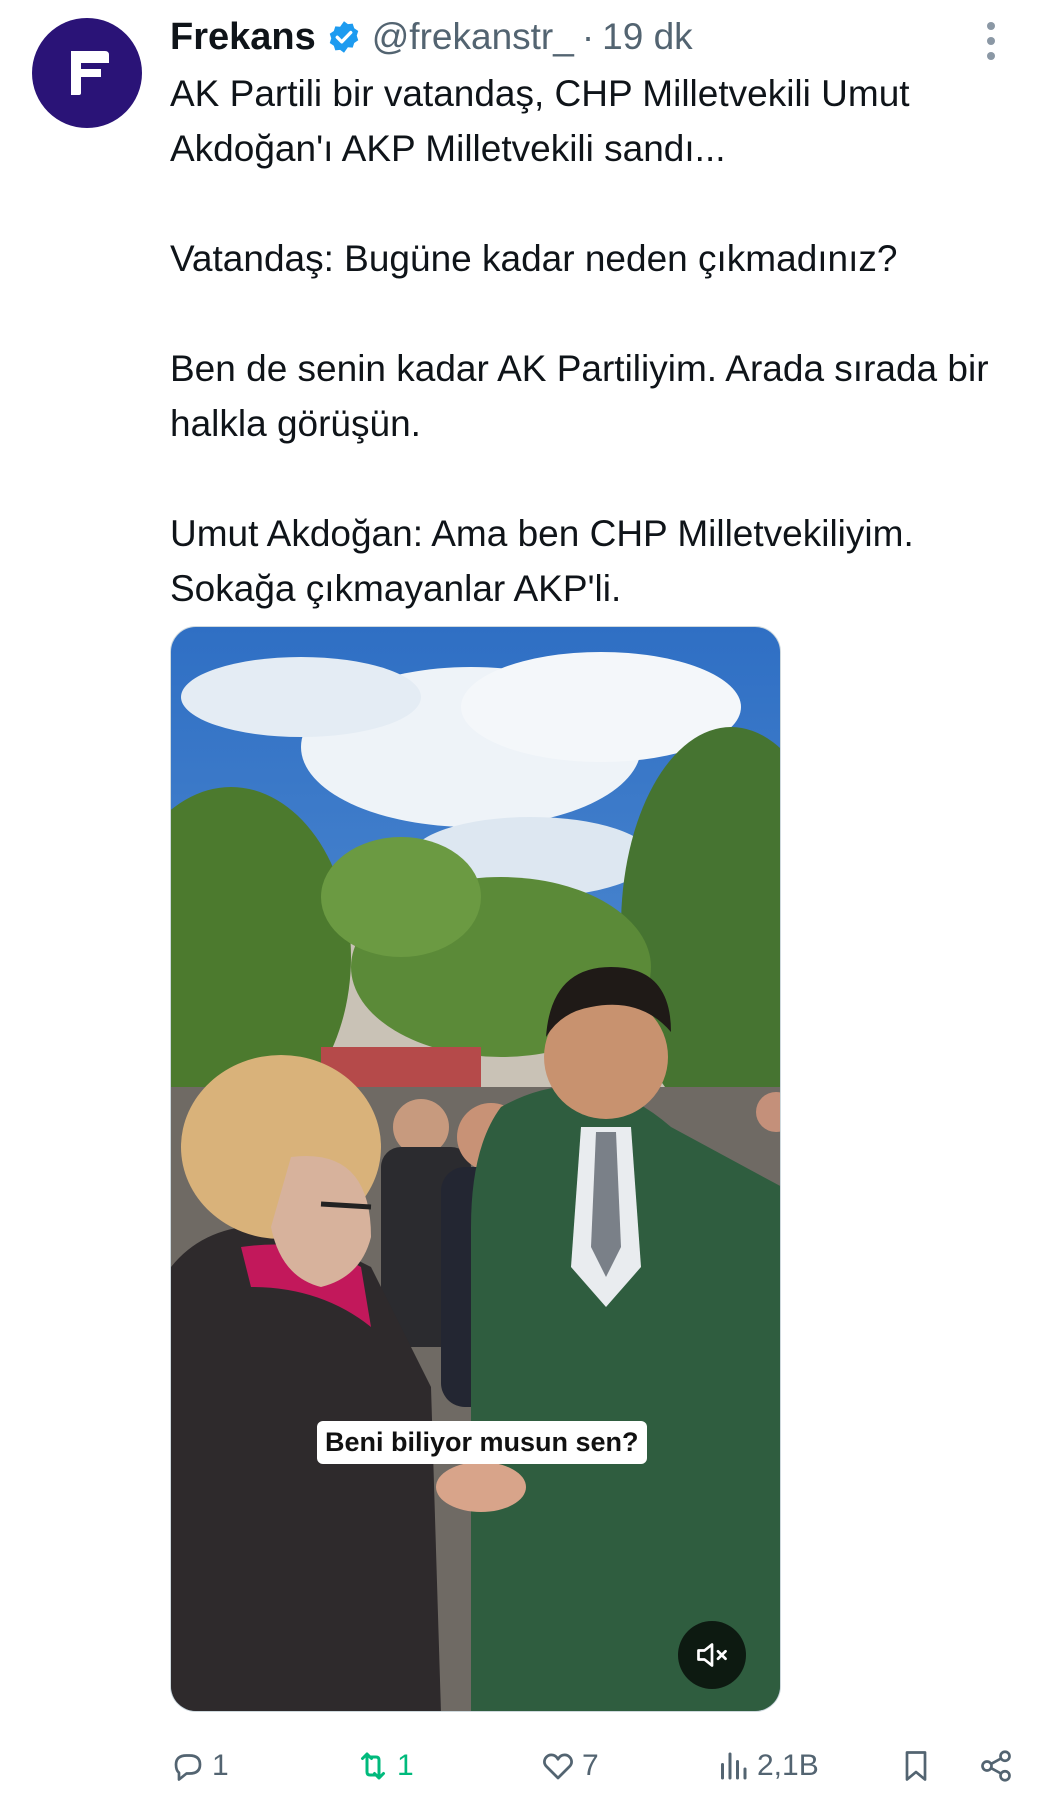 The width and height of the screenshot is (1054, 1819). Describe the element at coordinates (188, 1767) in the screenshot. I see `reply-icon` at that location.